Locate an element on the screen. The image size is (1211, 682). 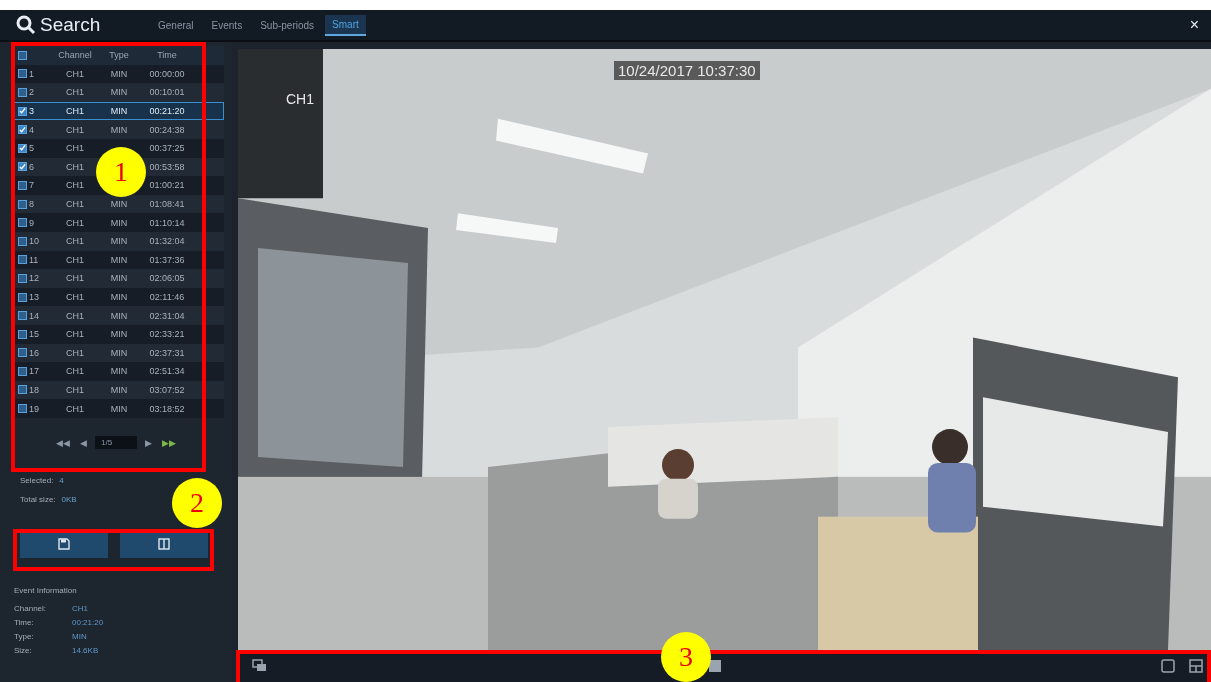
last-page-button: ▶▶ is located at coordinates (169, 442).